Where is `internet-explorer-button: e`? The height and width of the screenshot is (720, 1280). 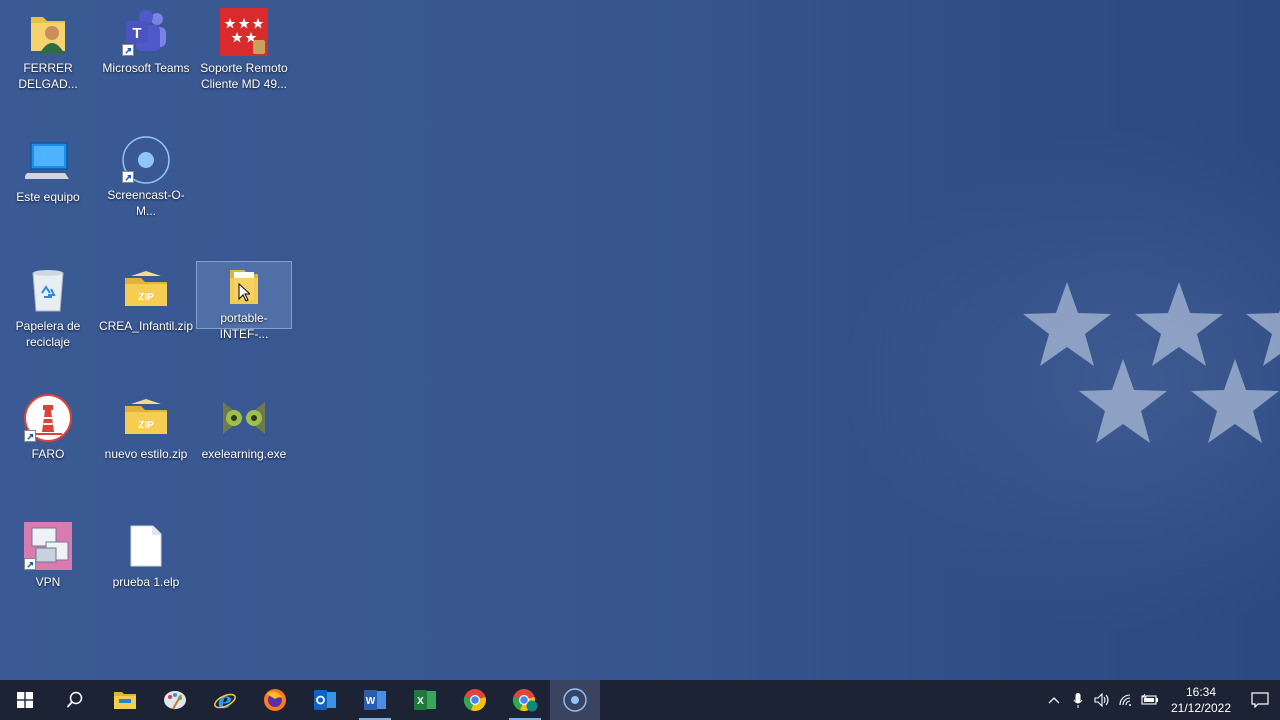
internet-explorer-button: e is located at coordinates (225, 700).